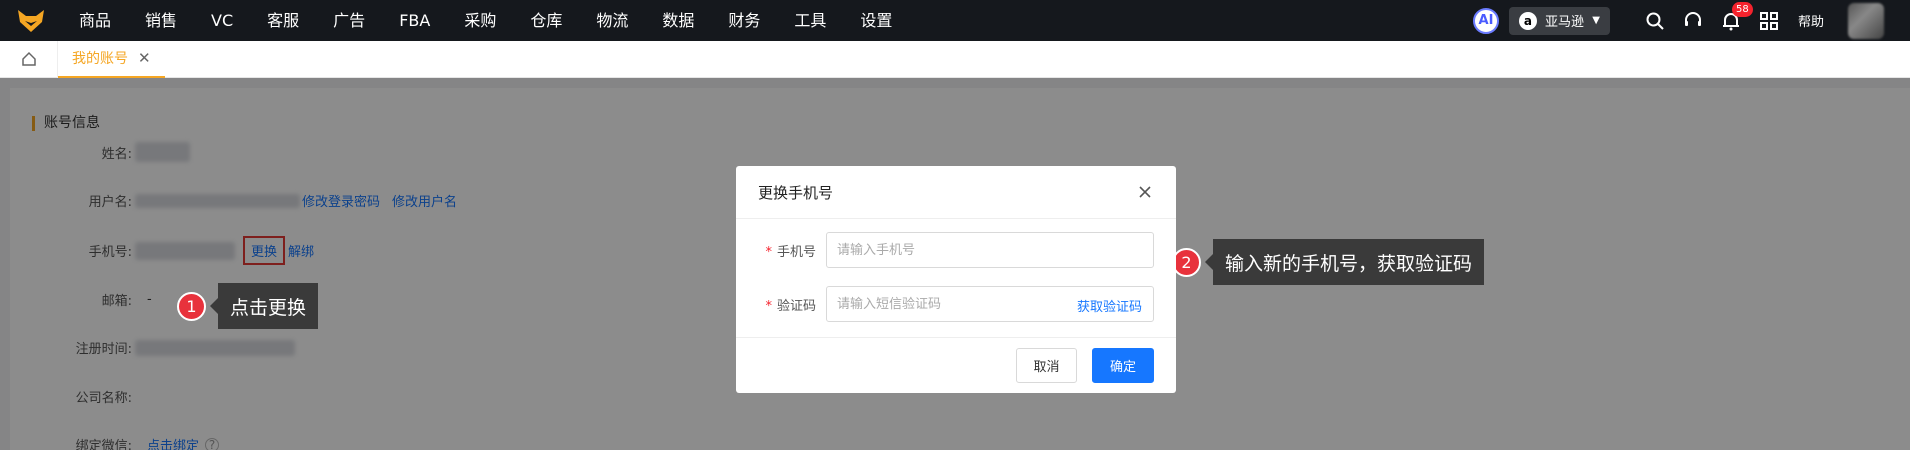  Describe the element at coordinates (990, 304) in the screenshot. I see `code-input-wrapper: 获取验证码` at that location.